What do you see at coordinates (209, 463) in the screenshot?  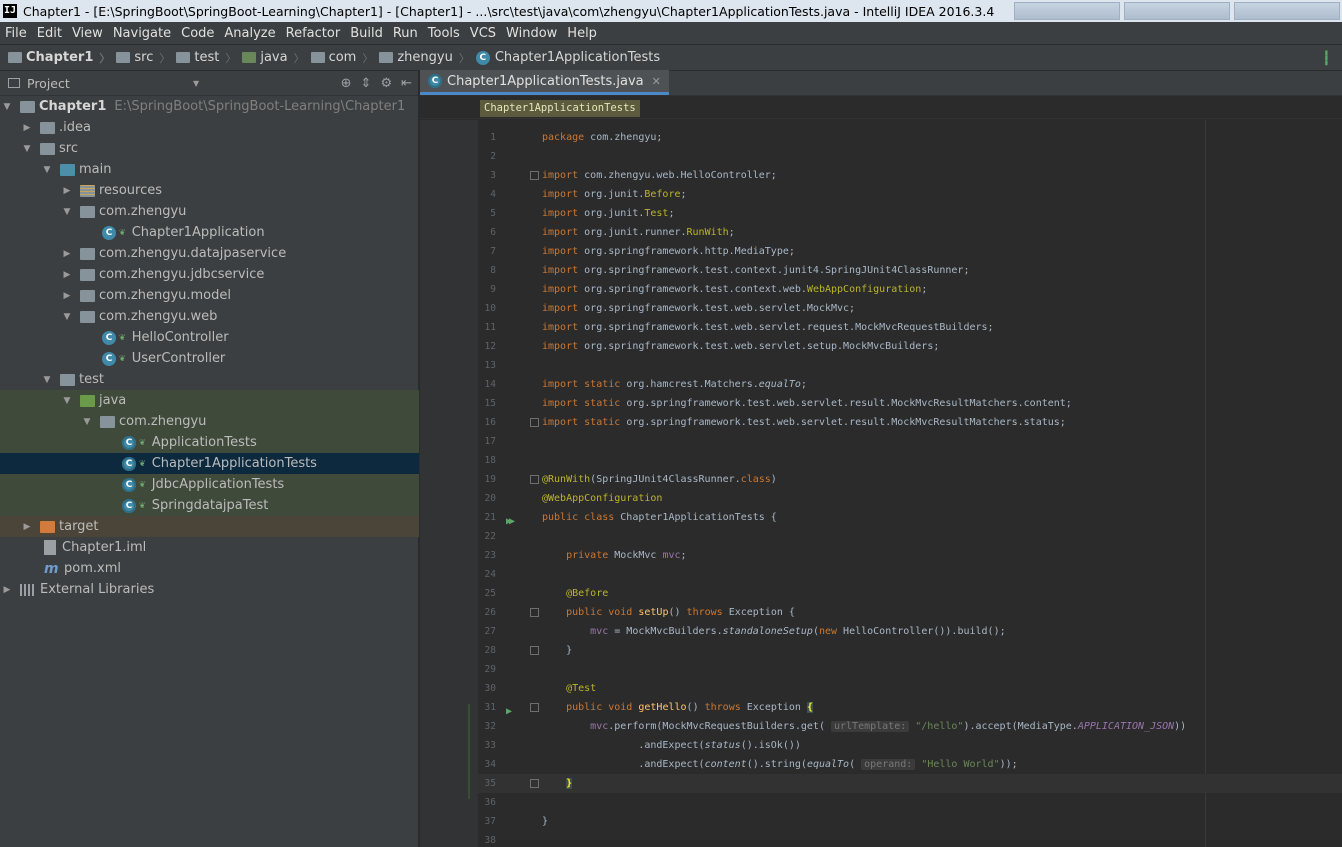 I see `tree-node-class-selected: ▶C❦Chapter1ApplicationTests` at bounding box center [209, 463].